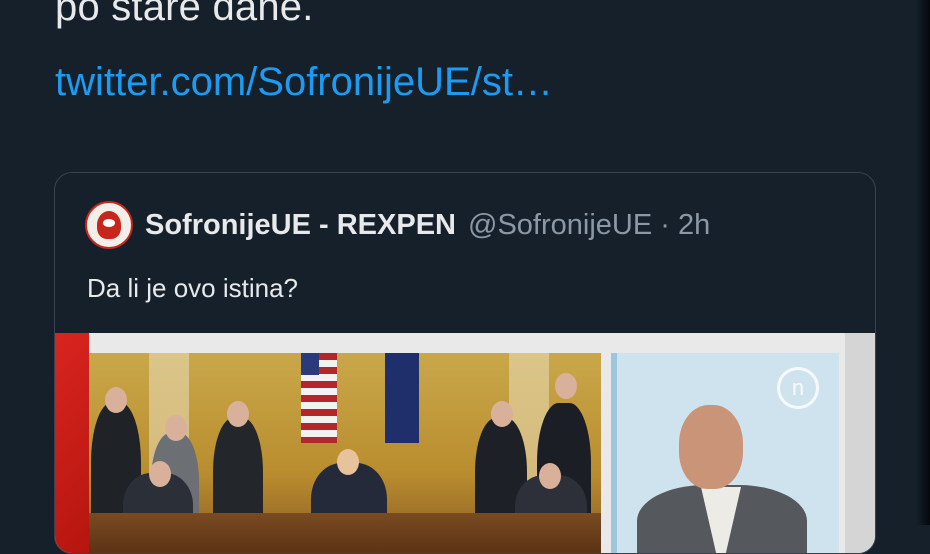 The height and width of the screenshot is (554, 930). I want to click on interviewee-head, so click(711, 447).